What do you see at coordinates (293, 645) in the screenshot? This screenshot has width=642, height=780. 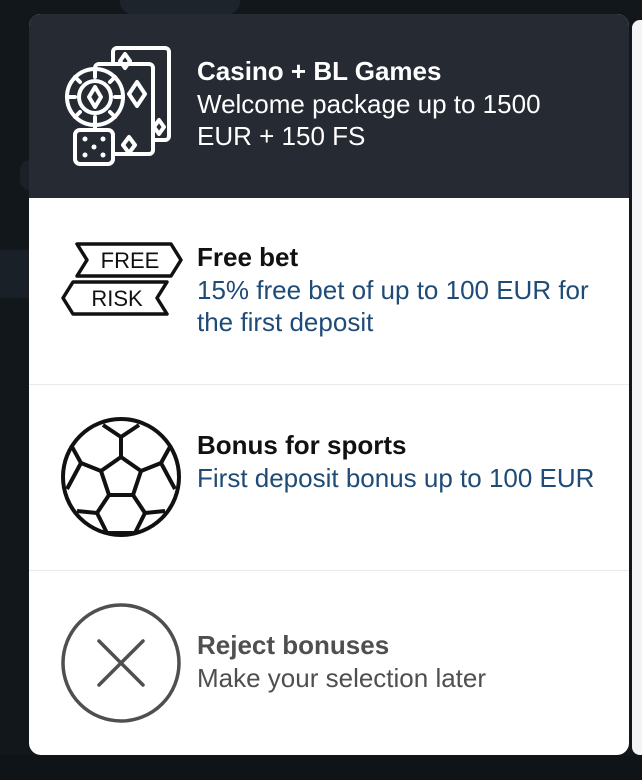 I see `option-title: Reject bonuses` at bounding box center [293, 645].